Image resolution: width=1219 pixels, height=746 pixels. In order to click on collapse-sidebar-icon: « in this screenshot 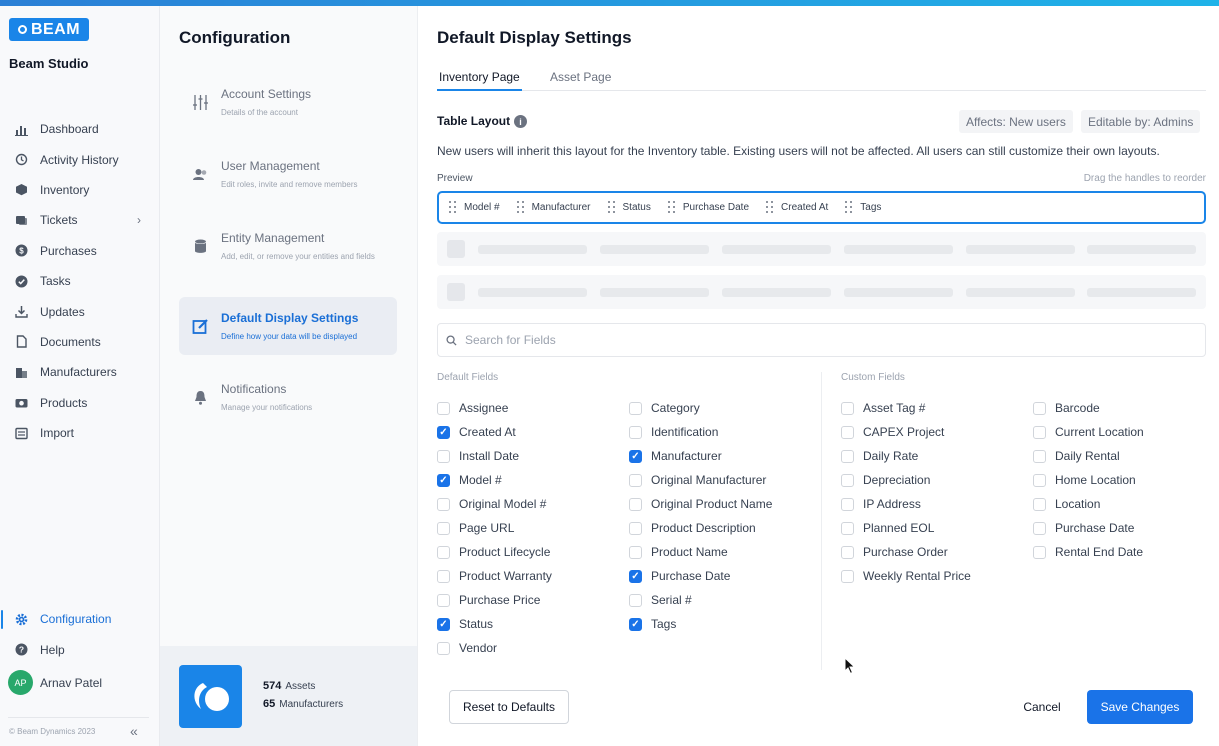, I will do `click(134, 731)`.